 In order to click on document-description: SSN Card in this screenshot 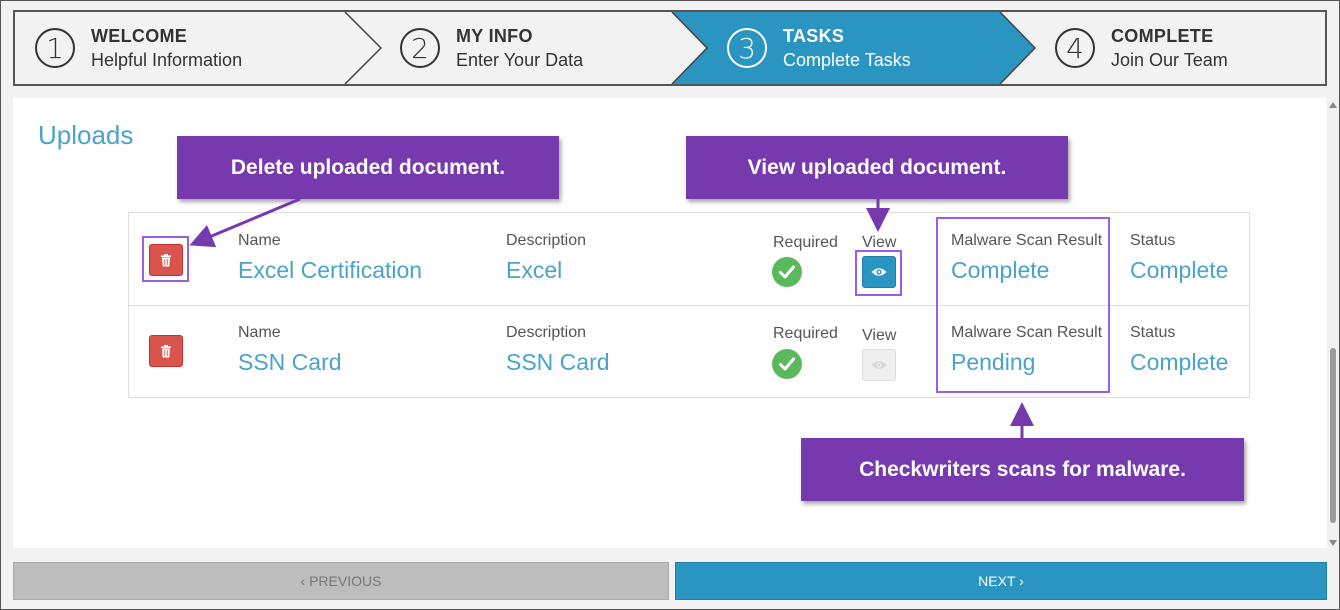, I will do `click(558, 362)`.